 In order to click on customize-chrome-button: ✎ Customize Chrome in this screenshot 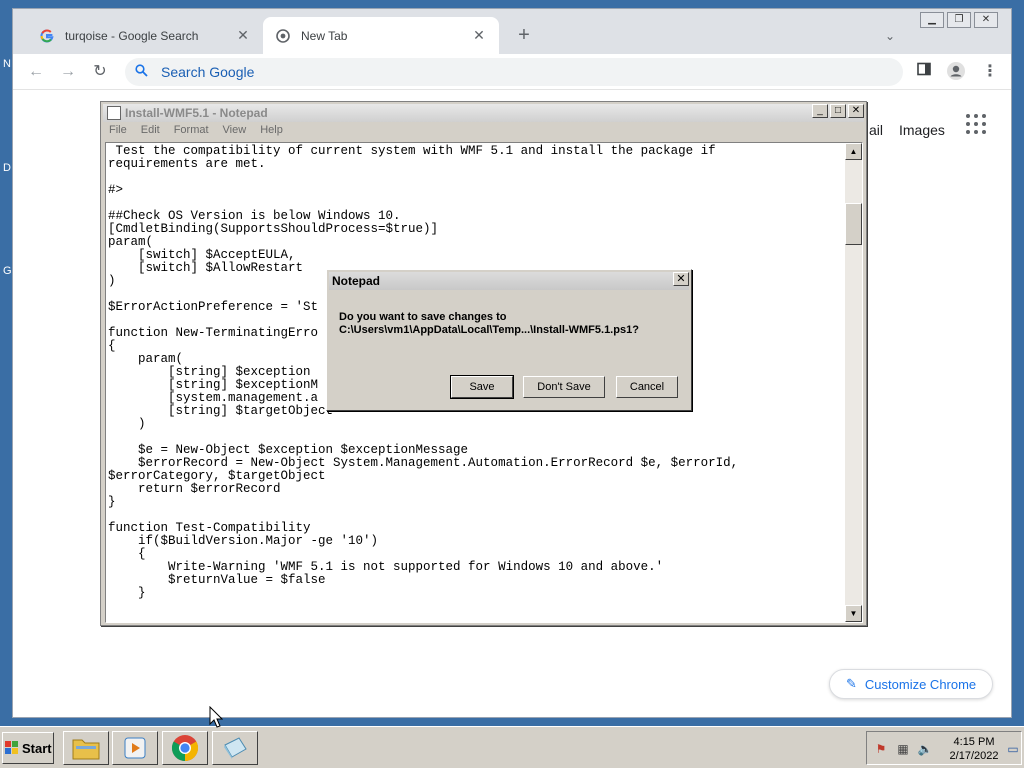, I will do `click(911, 684)`.